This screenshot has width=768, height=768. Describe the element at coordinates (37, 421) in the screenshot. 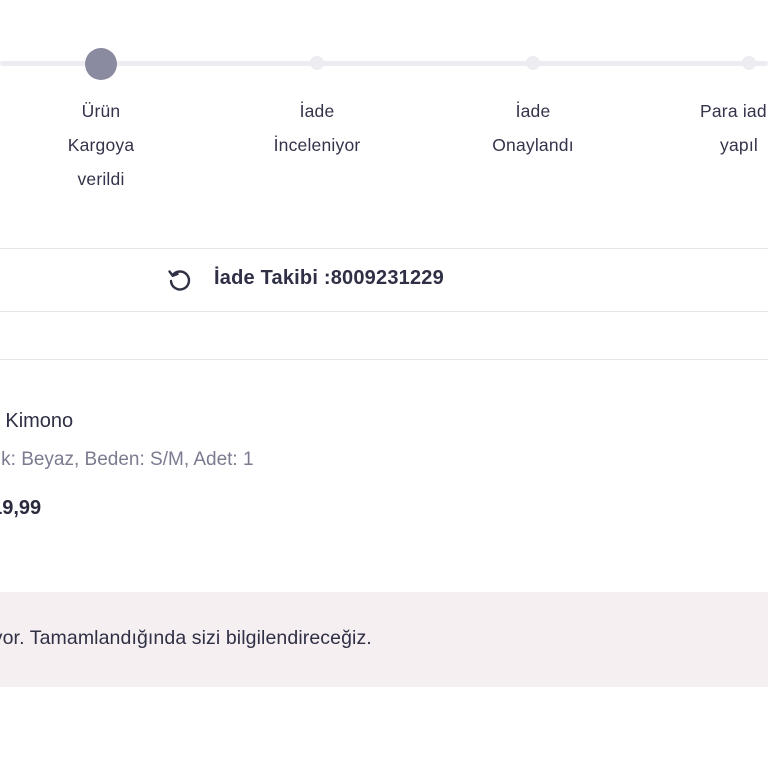

I see `product-name: ute Kimono` at that location.